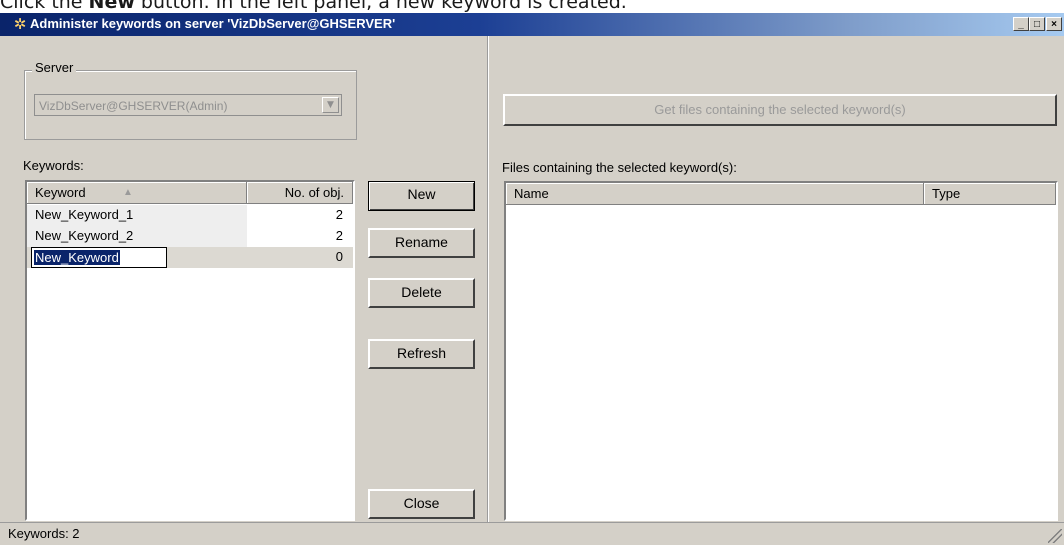  Describe the element at coordinates (137, 193) in the screenshot. I see `keyword-column-header: Keyword ▲` at that location.